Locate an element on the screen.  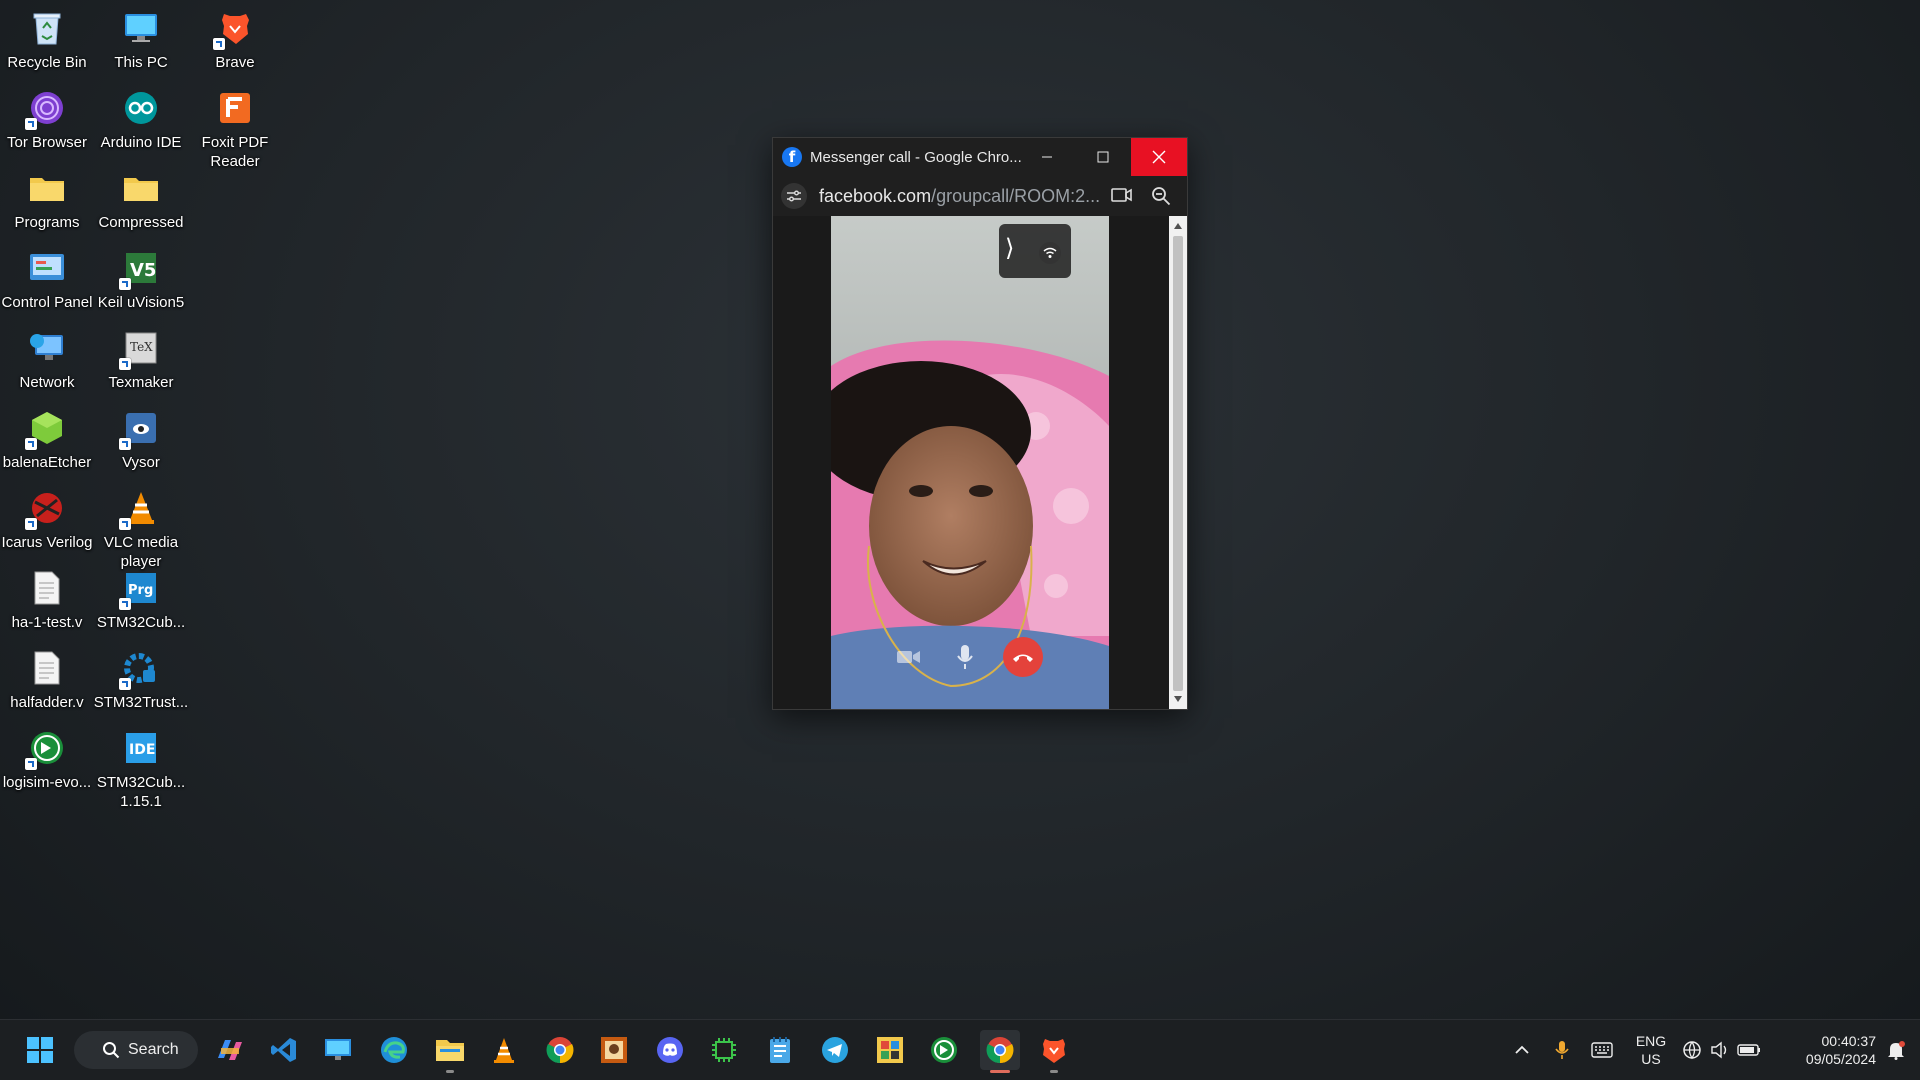
desktop-icon-tor-browser: Tor Browser is located at coordinates (47, 128).